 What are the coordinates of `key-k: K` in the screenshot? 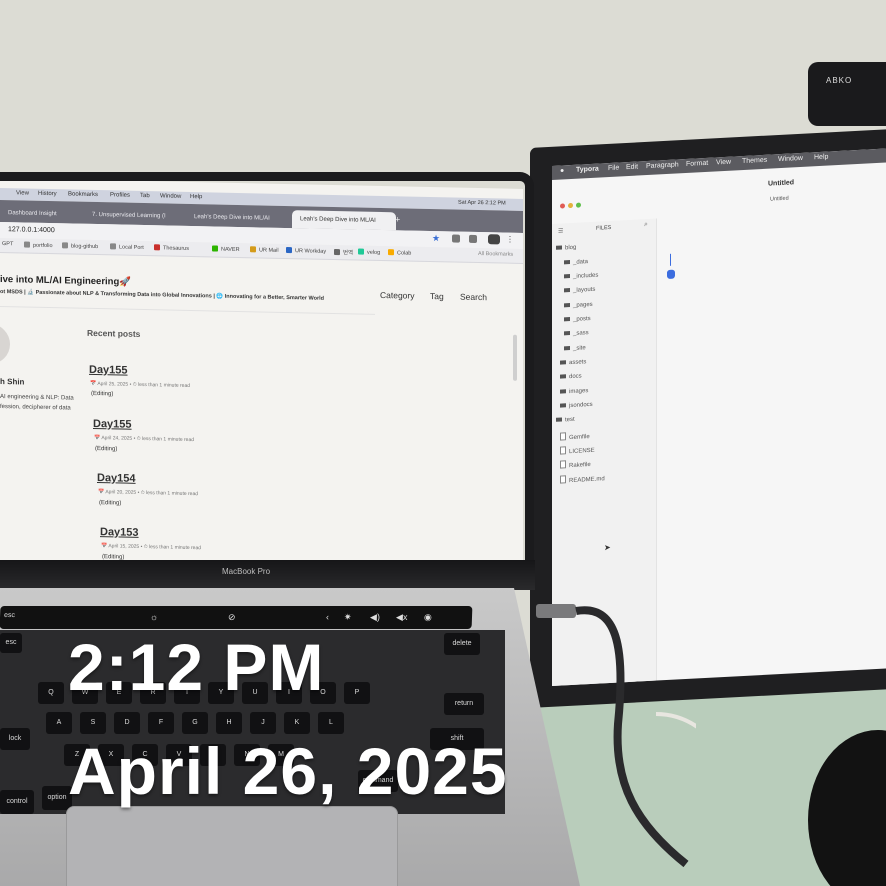 It's located at (297, 723).